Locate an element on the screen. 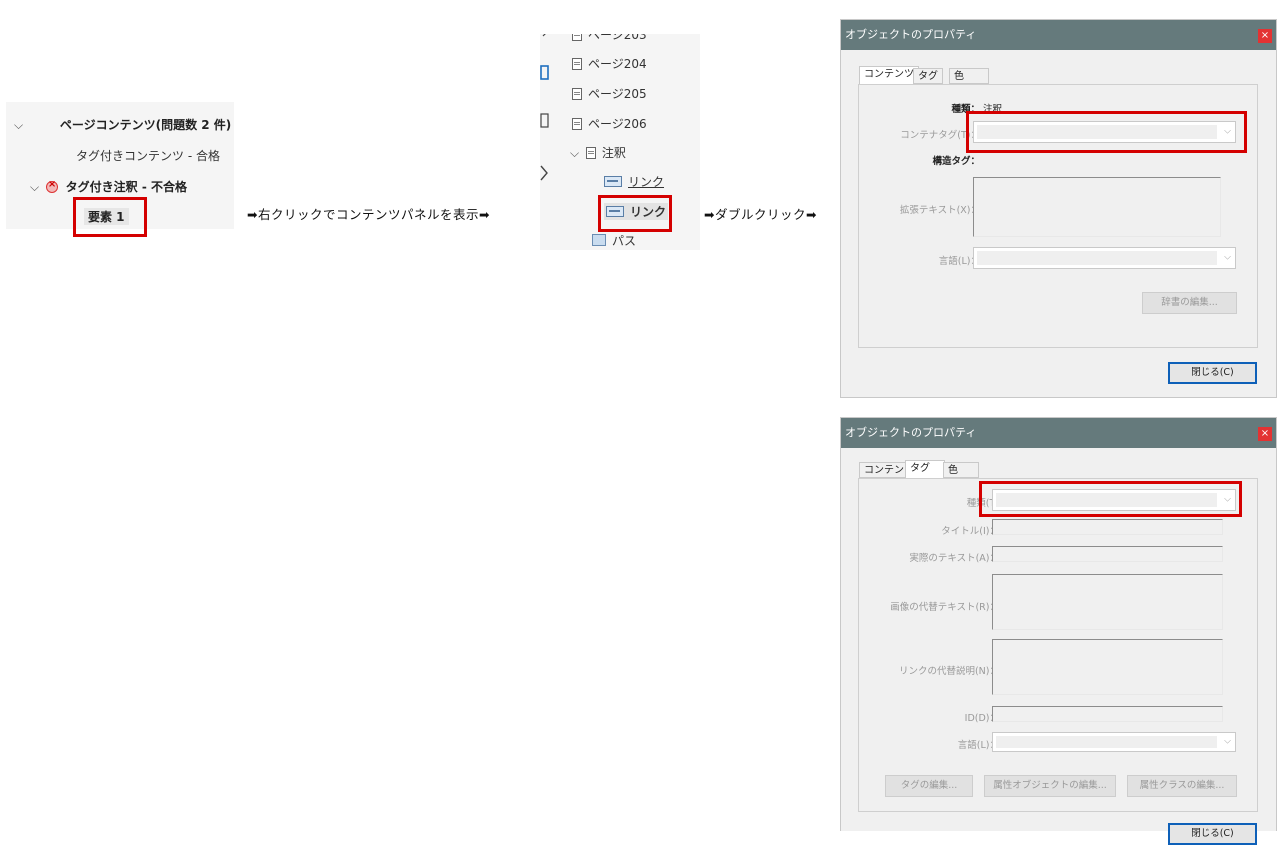  tree-item-label: ページ206 is located at coordinates (617, 124).